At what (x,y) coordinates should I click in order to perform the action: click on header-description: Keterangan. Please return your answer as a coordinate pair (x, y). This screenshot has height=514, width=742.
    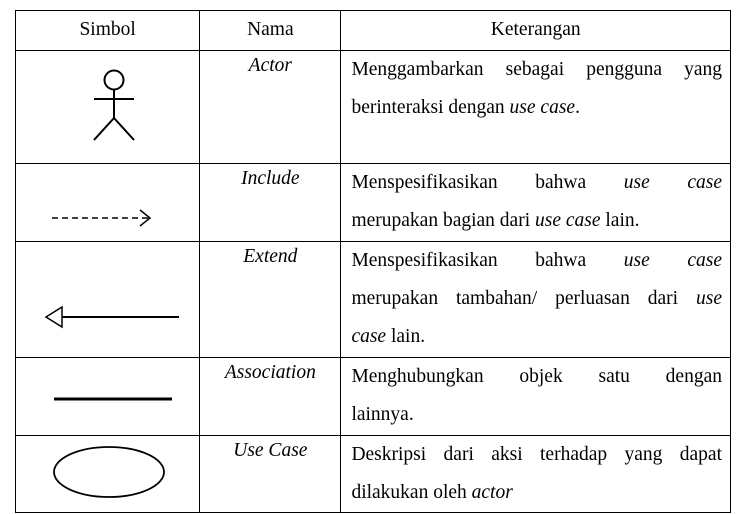
    Looking at the image, I should click on (535, 30).